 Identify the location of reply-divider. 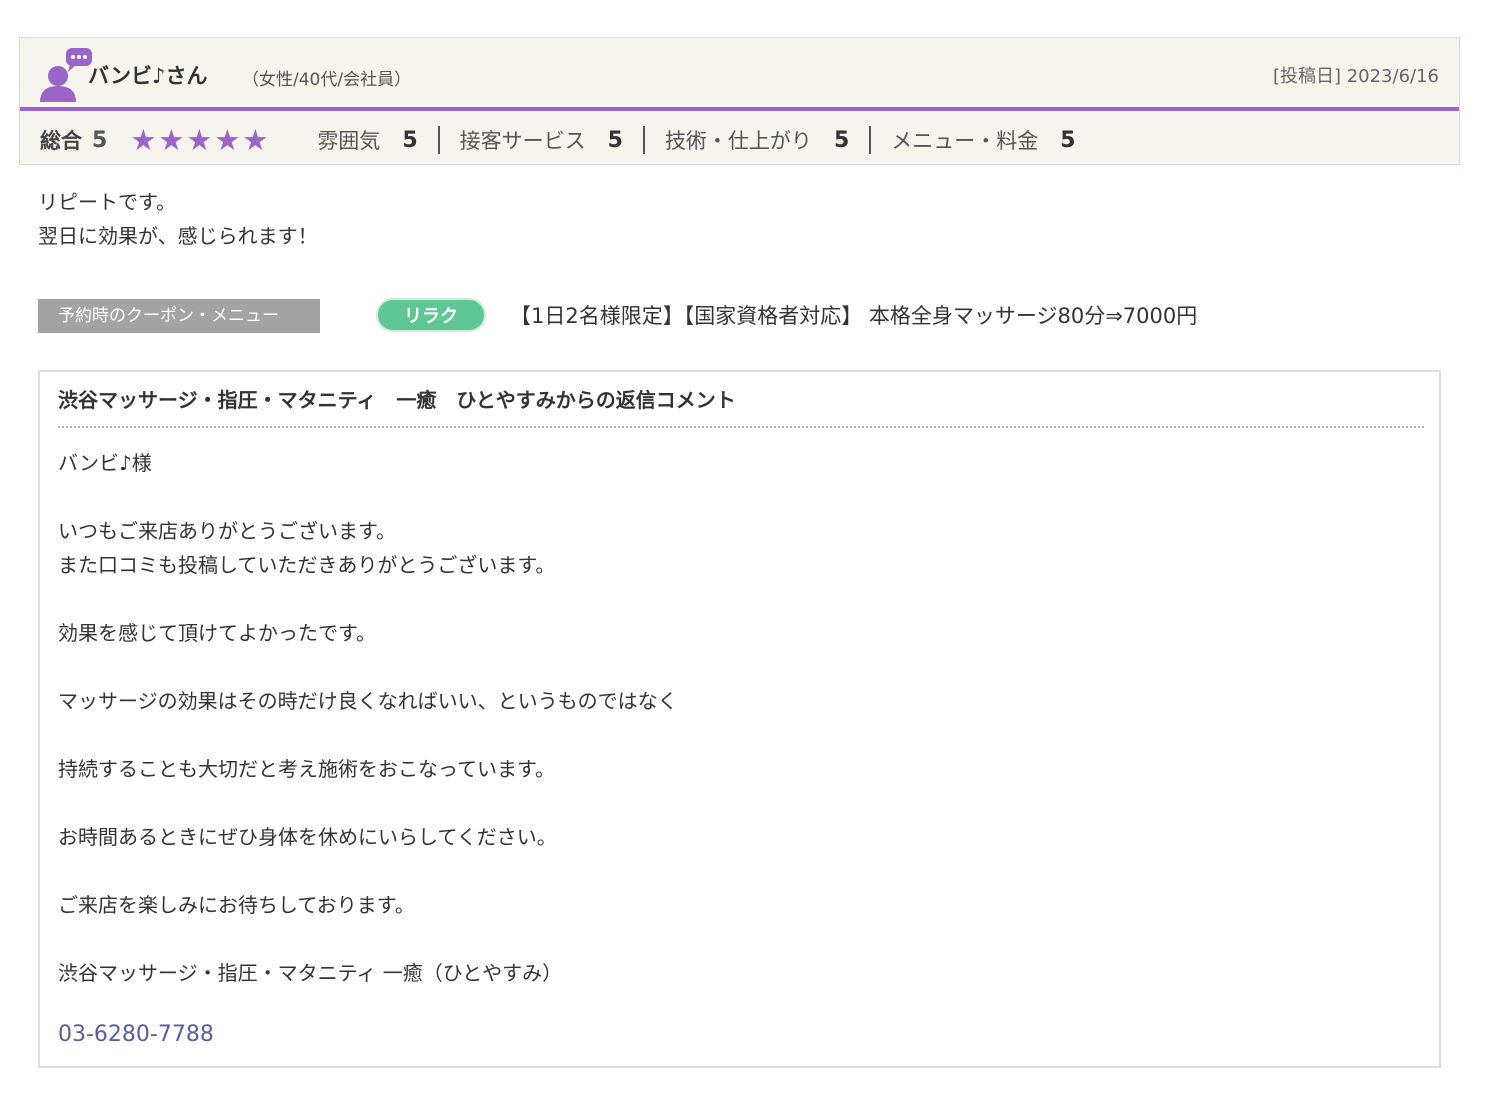
(741, 427).